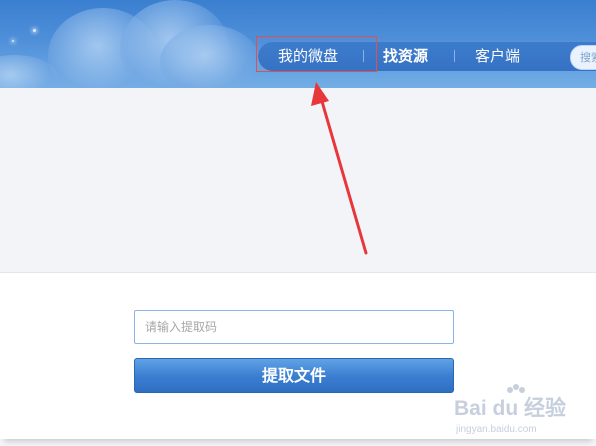 The image size is (596, 446). I want to click on watermark-text: Bai du 经验, so click(510, 408).